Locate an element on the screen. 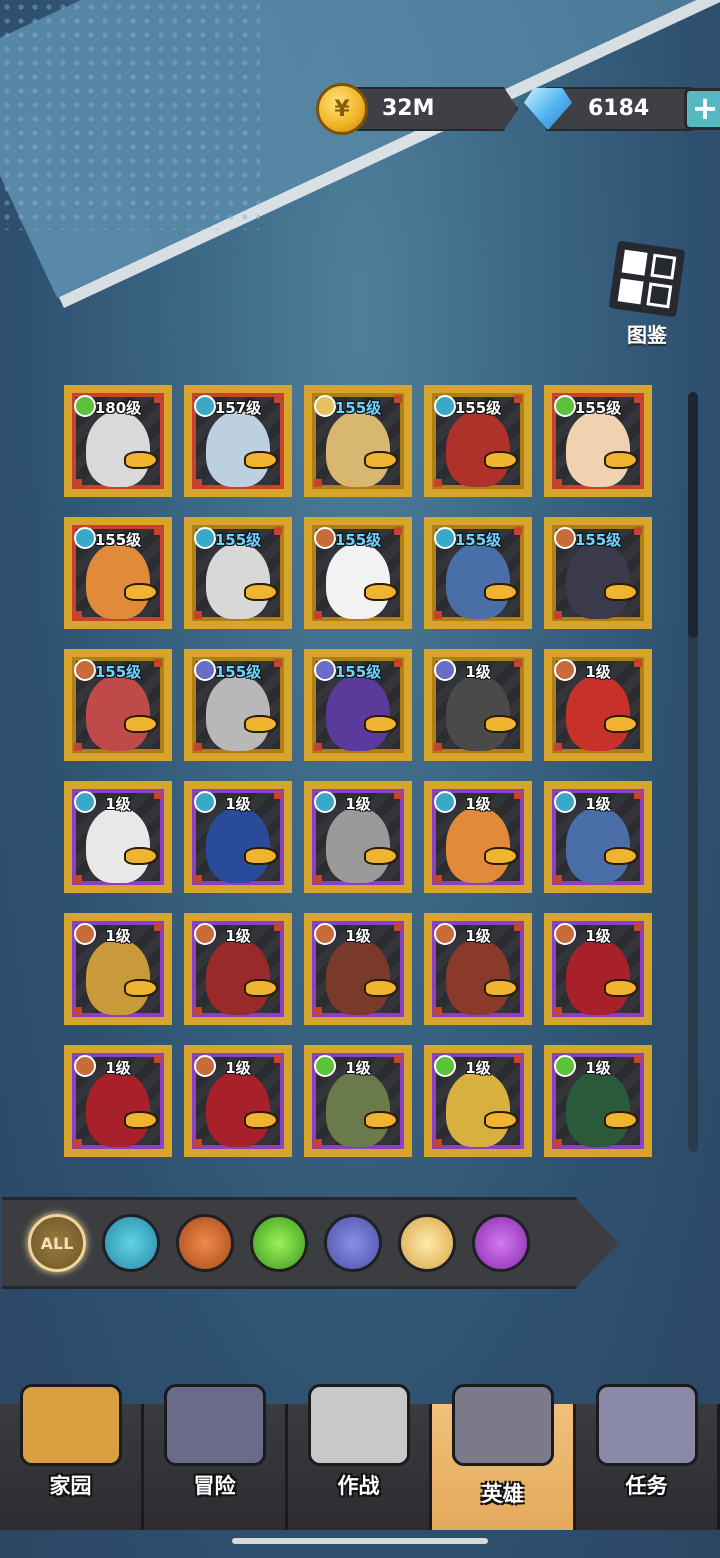 The image size is (720, 1558). nav-tab-4: 任务 is located at coordinates (648, 1457).